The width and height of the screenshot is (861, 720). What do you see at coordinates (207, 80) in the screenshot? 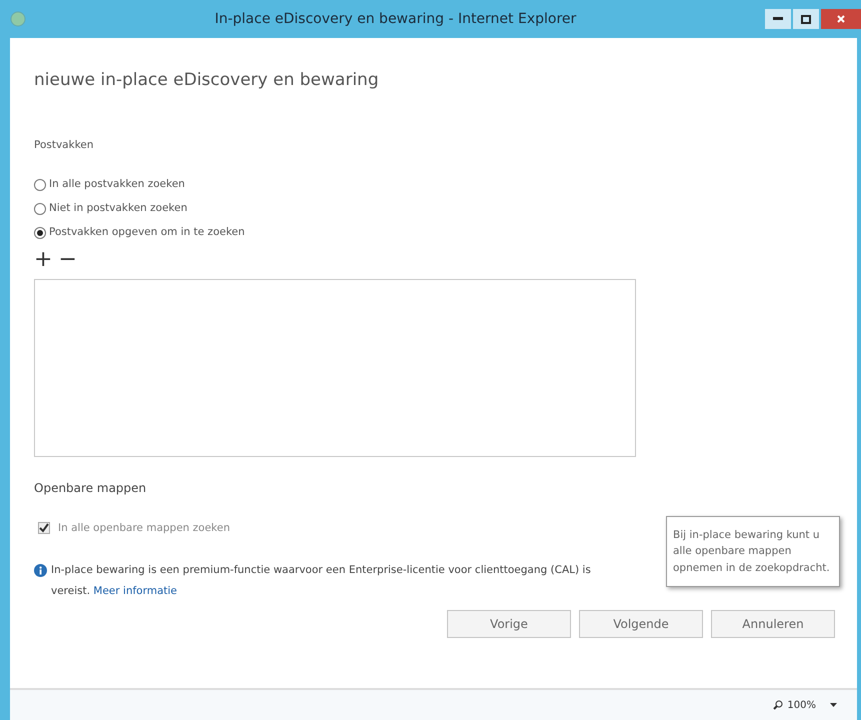
I see `page-heading: nieuwe in-place eDiscovery en bewaring` at bounding box center [207, 80].